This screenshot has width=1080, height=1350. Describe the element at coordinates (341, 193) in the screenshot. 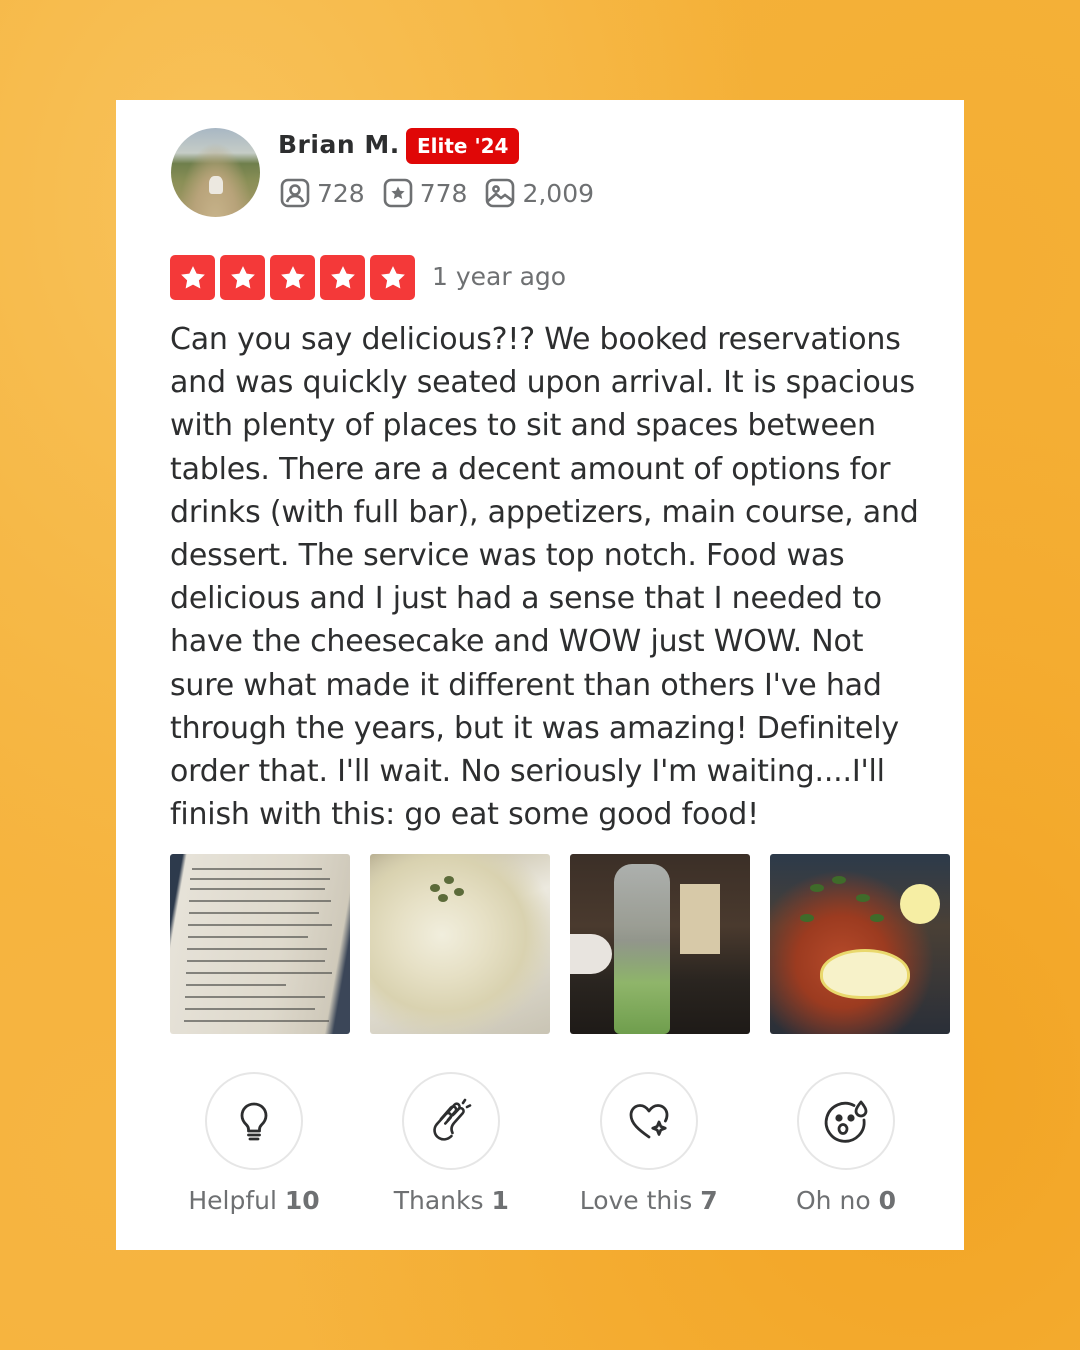

I see `friends-count: 728` at that location.